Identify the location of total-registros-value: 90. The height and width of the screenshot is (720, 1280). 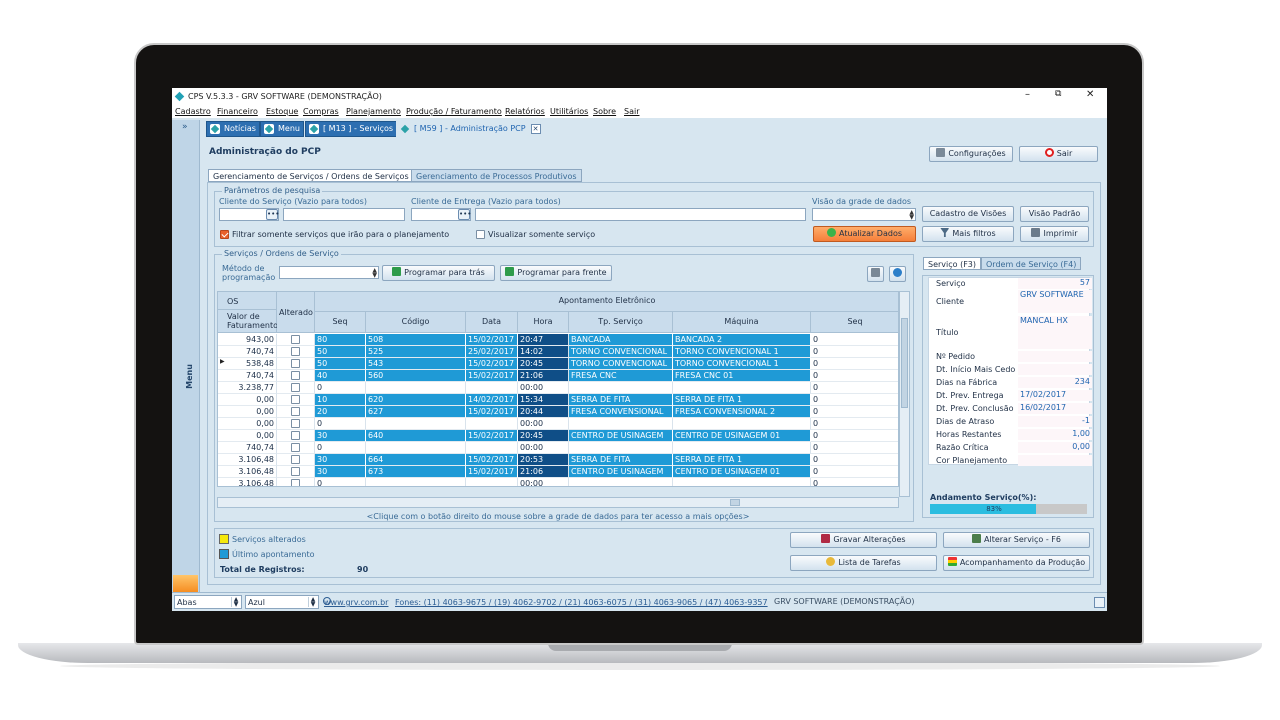
(363, 569).